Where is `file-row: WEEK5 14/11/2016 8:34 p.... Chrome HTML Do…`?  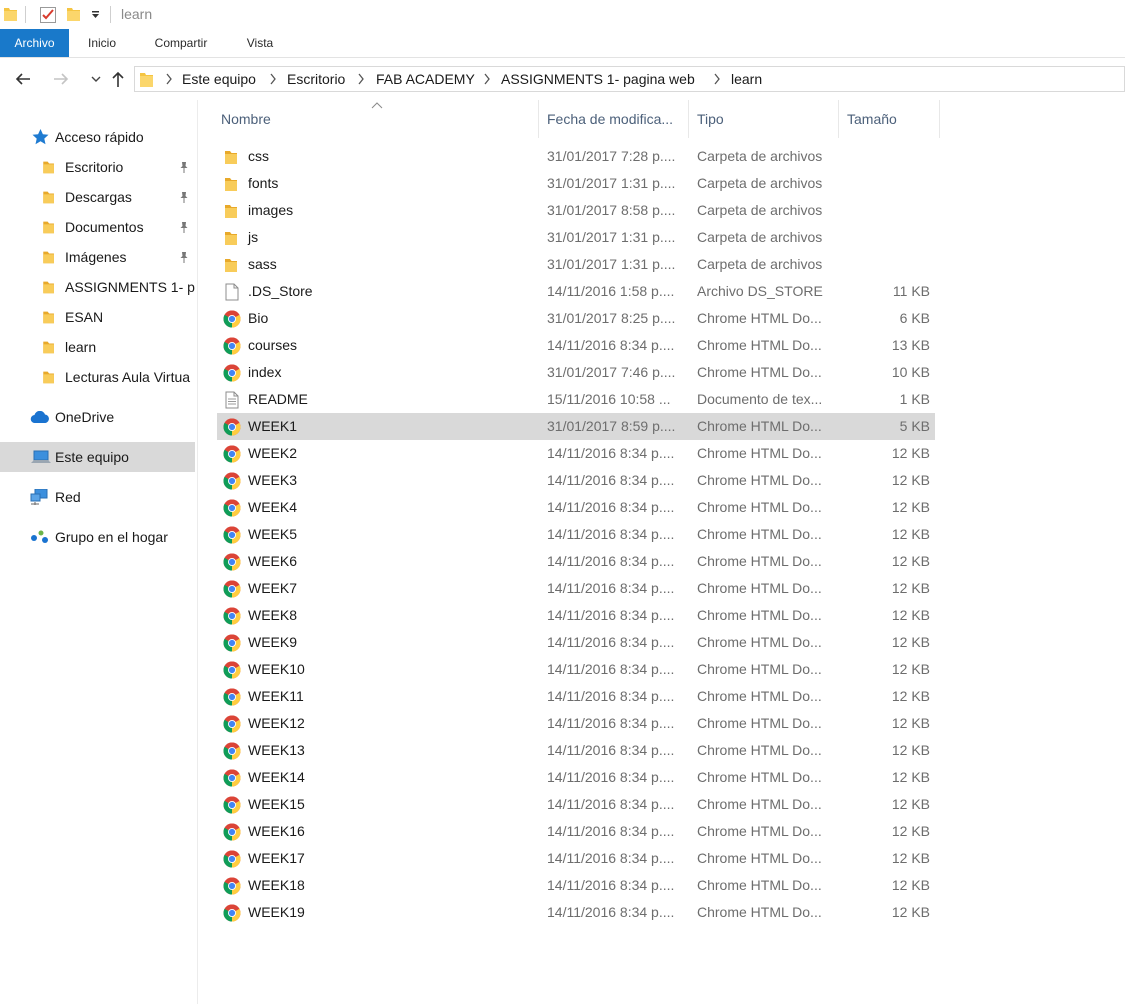
file-row: WEEK5 14/11/2016 8:34 p.... Chrome HTML Do… is located at coordinates (576, 534).